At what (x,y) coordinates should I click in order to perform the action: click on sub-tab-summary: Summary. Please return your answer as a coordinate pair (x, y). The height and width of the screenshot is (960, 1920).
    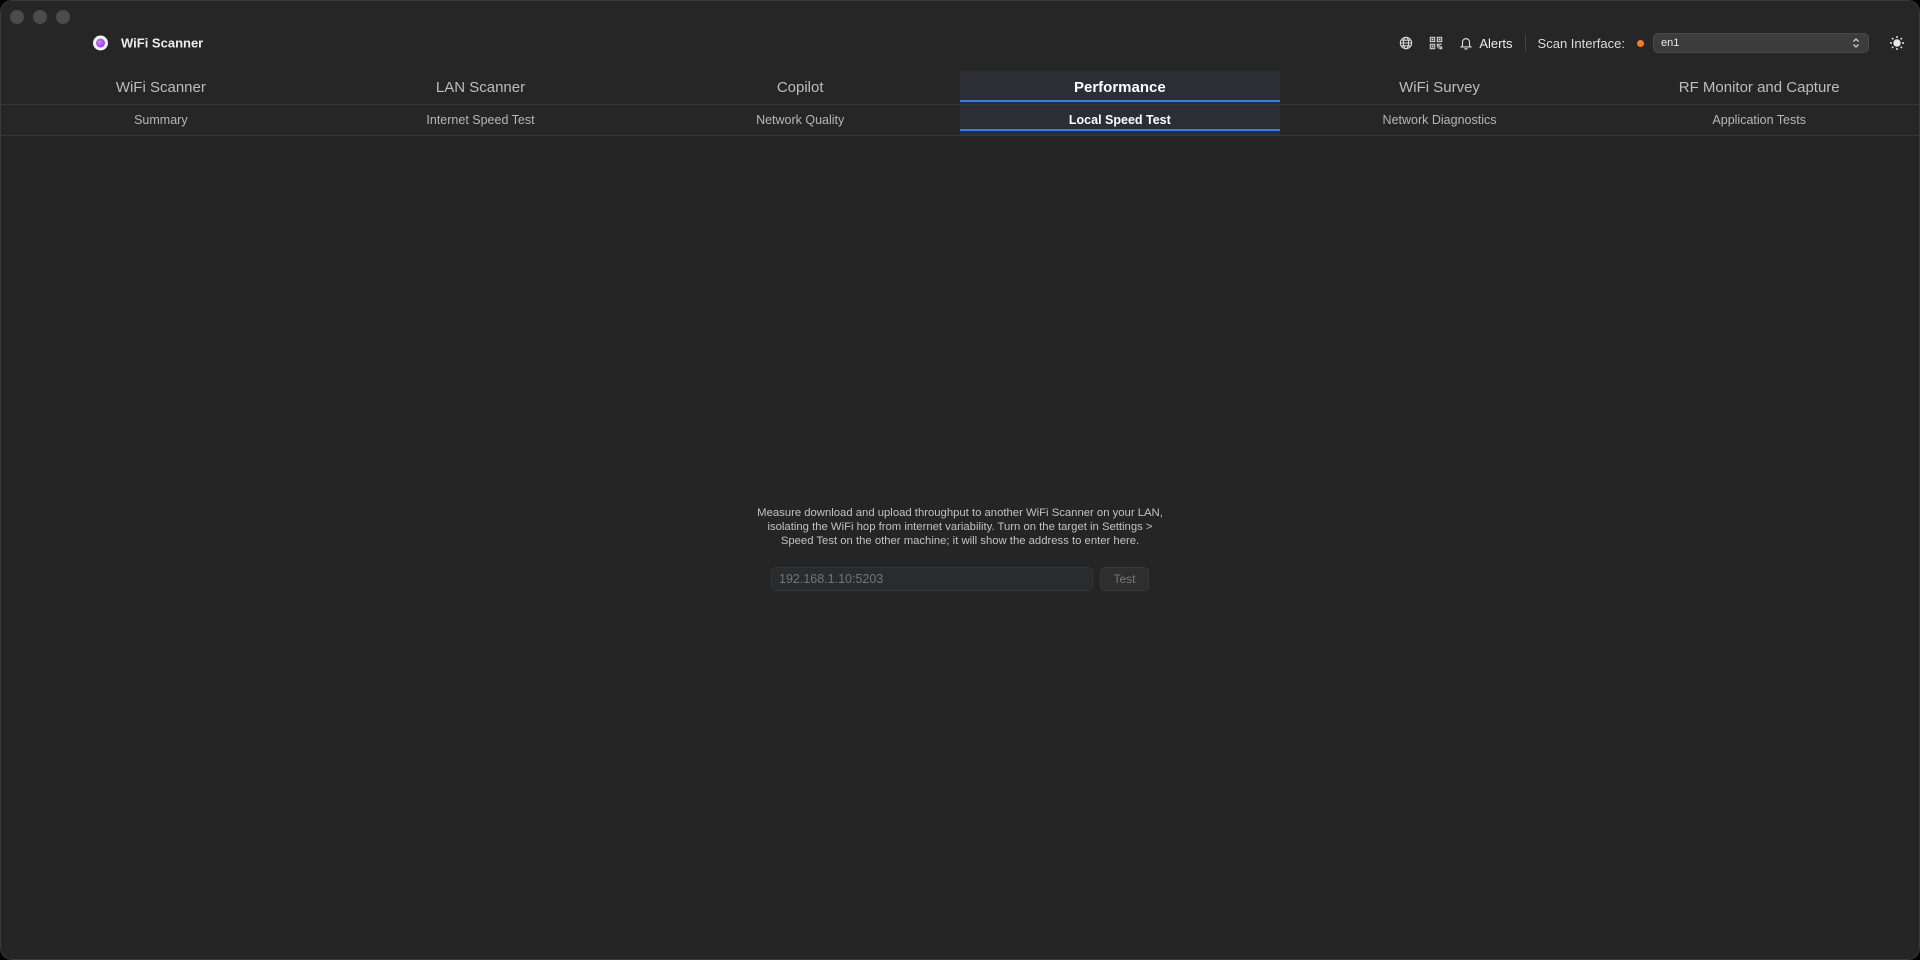
    Looking at the image, I should click on (161, 120).